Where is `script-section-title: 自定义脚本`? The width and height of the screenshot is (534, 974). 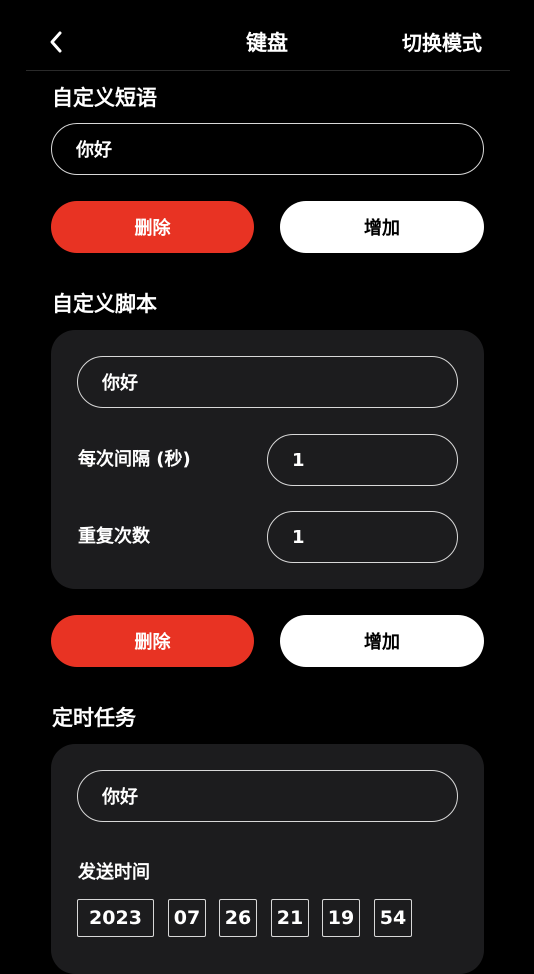 script-section-title: 自定义脚本 is located at coordinates (104, 304).